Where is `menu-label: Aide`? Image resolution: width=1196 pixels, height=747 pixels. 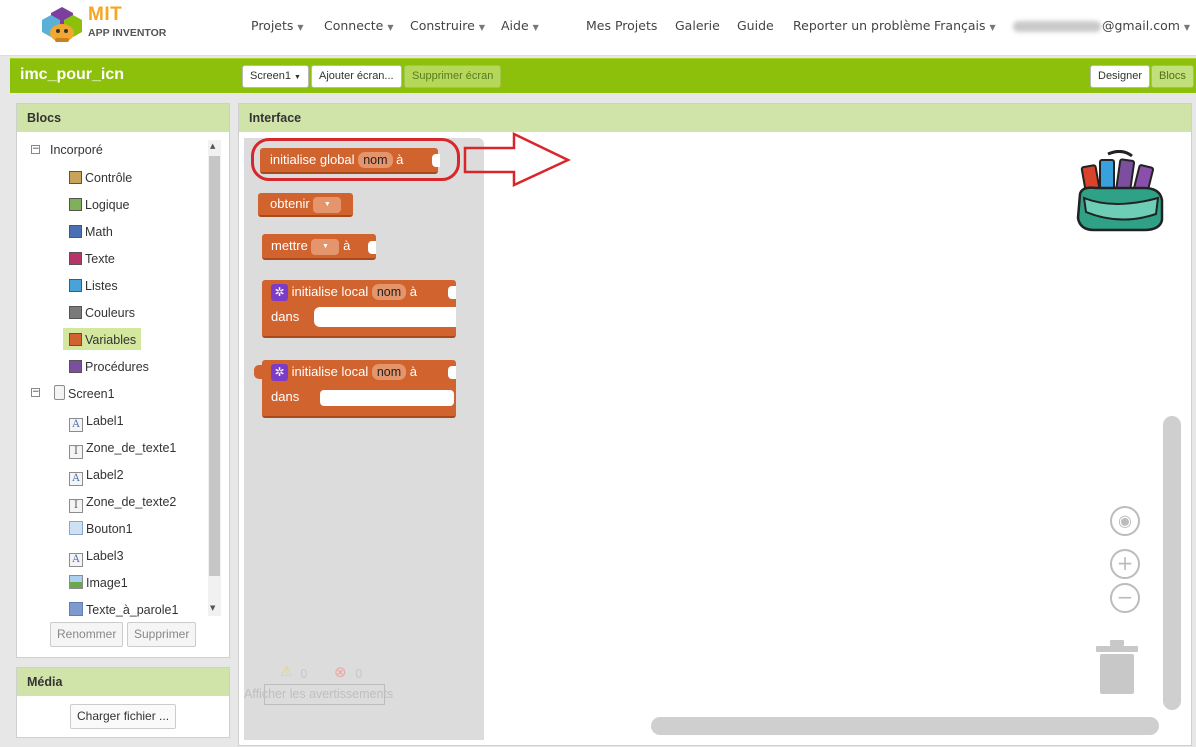 menu-label: Aide is located at coordinates (515, 25).